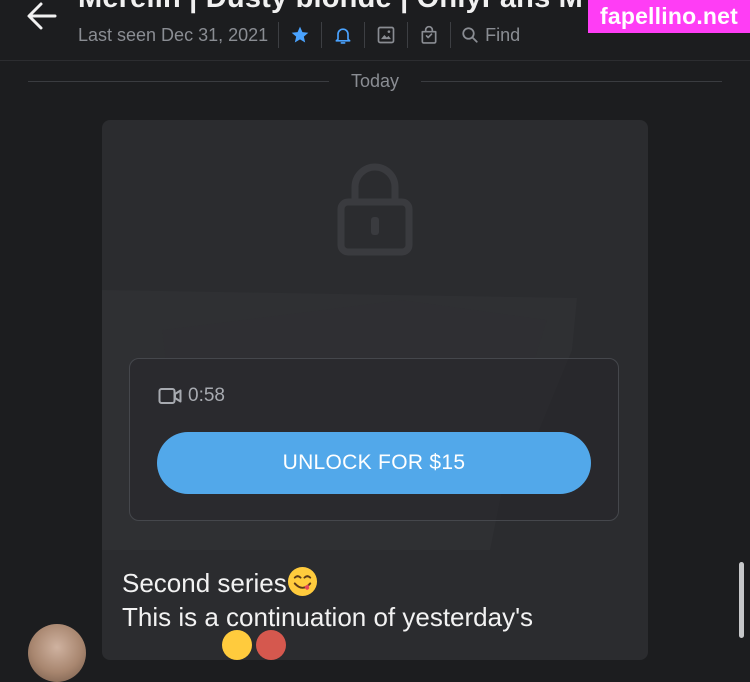 The width and height of the screenshot is (750, 682). What do you see at coordinates (173, 34) in the screenshot?
I see `last-seen-status: Last seen Dec 31, 2021` at bounding box center [173, 34].